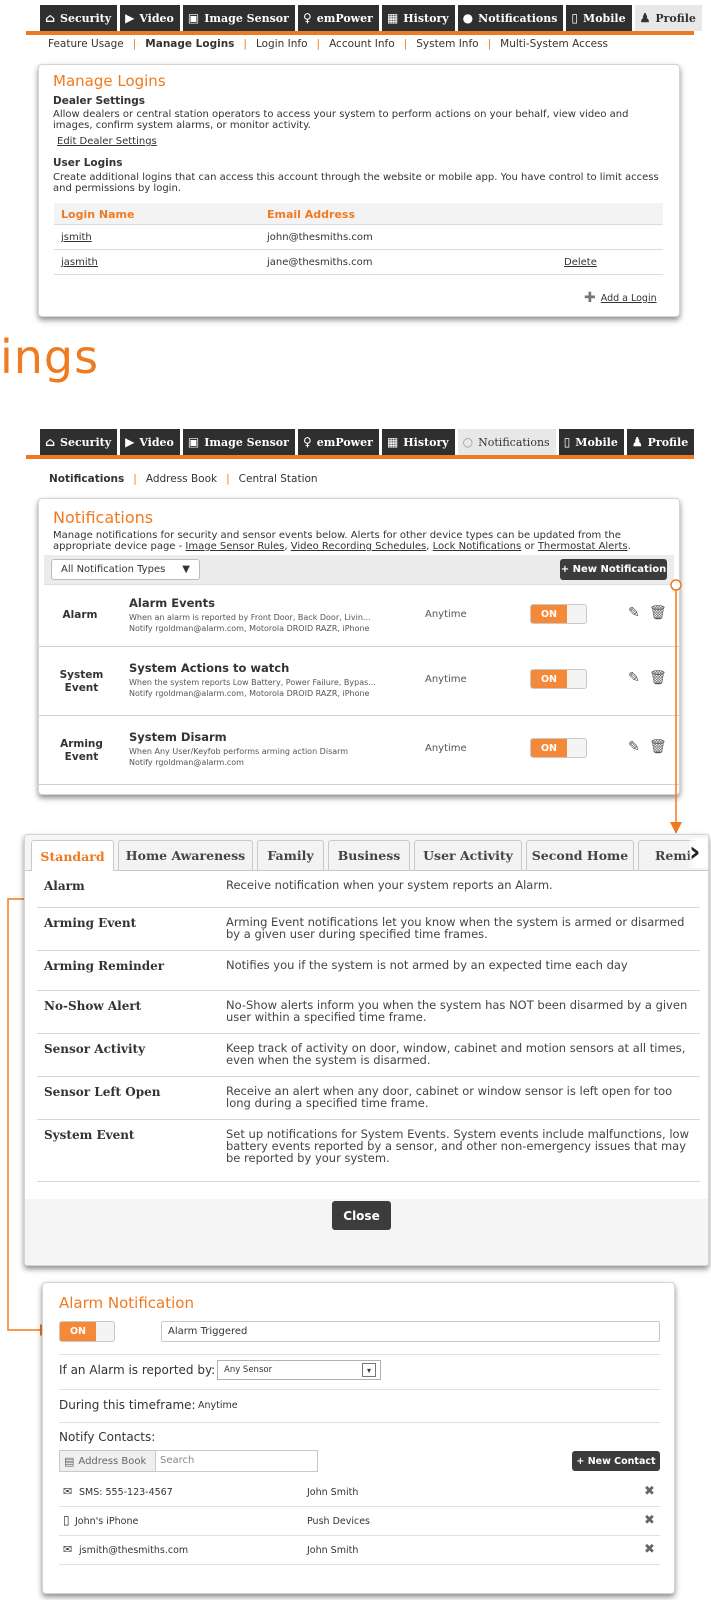 This screenshot has width=711, height=1600. I want to click on thermostat-alerts-link: Thermostat Alerts, so click(583, 546).